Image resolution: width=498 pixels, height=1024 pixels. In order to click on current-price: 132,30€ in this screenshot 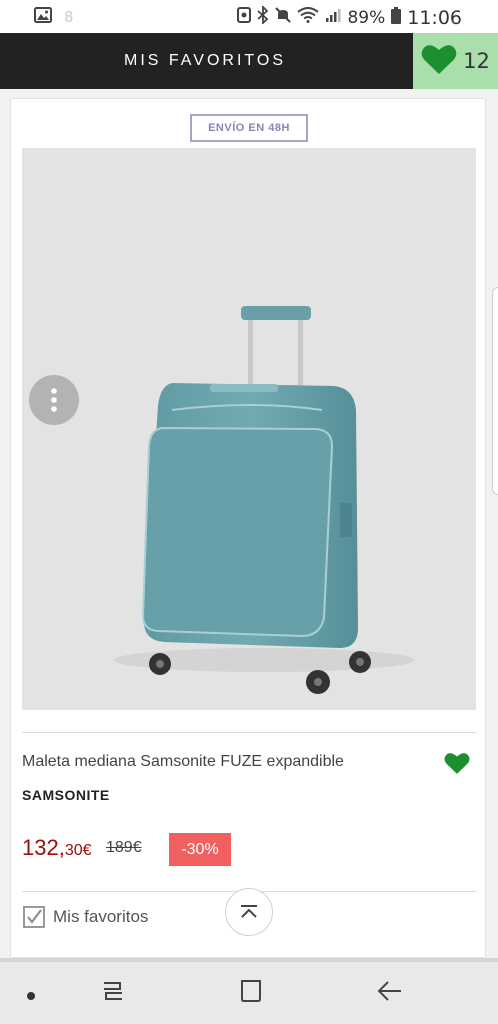, I will do `click(57, 848)`.